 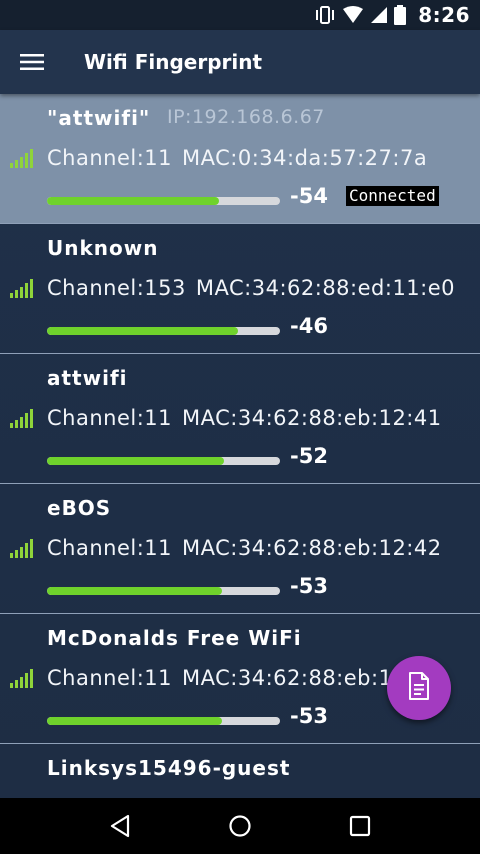 I want to click on network-ssid: eBOS, so click(x=79, y=508).